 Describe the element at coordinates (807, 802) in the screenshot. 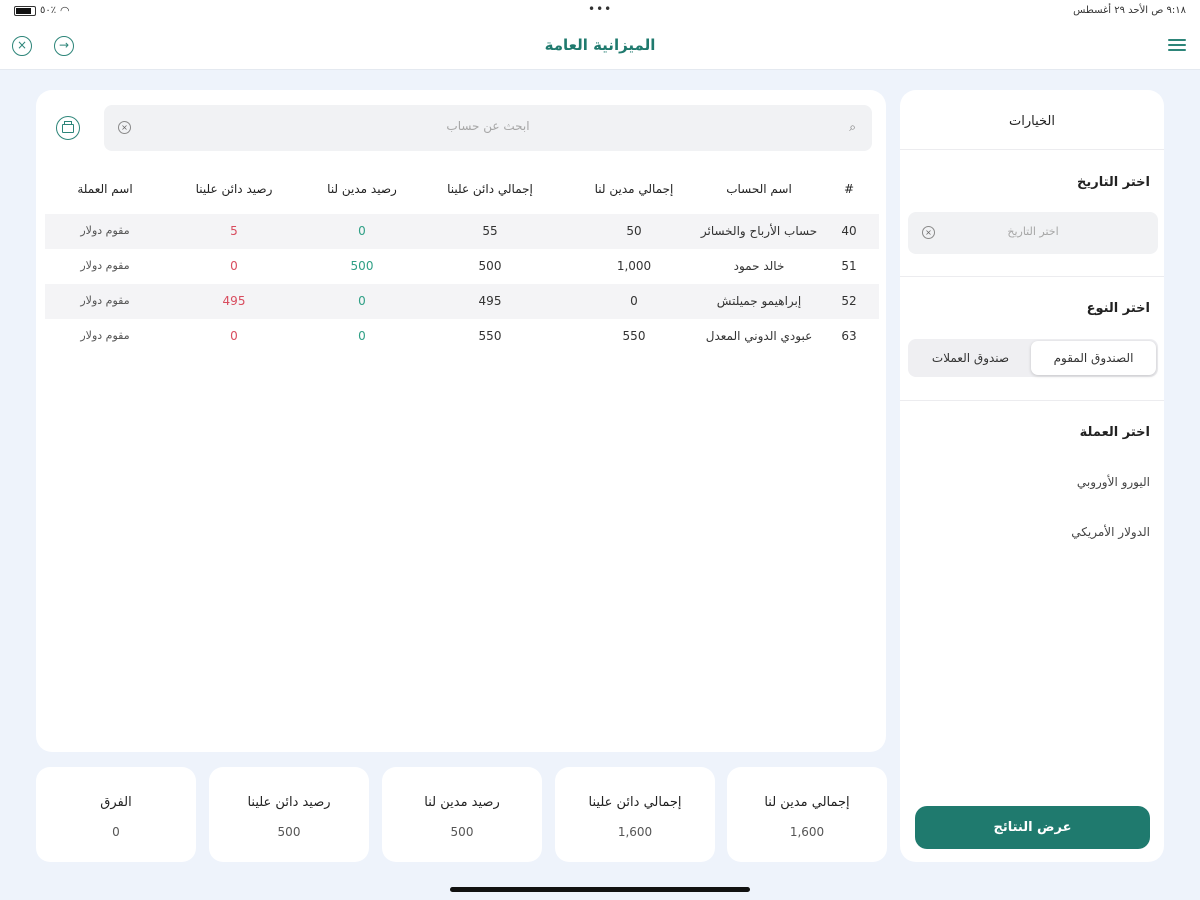

I see `summary-label: إجمالي مدين لنا` at that location.